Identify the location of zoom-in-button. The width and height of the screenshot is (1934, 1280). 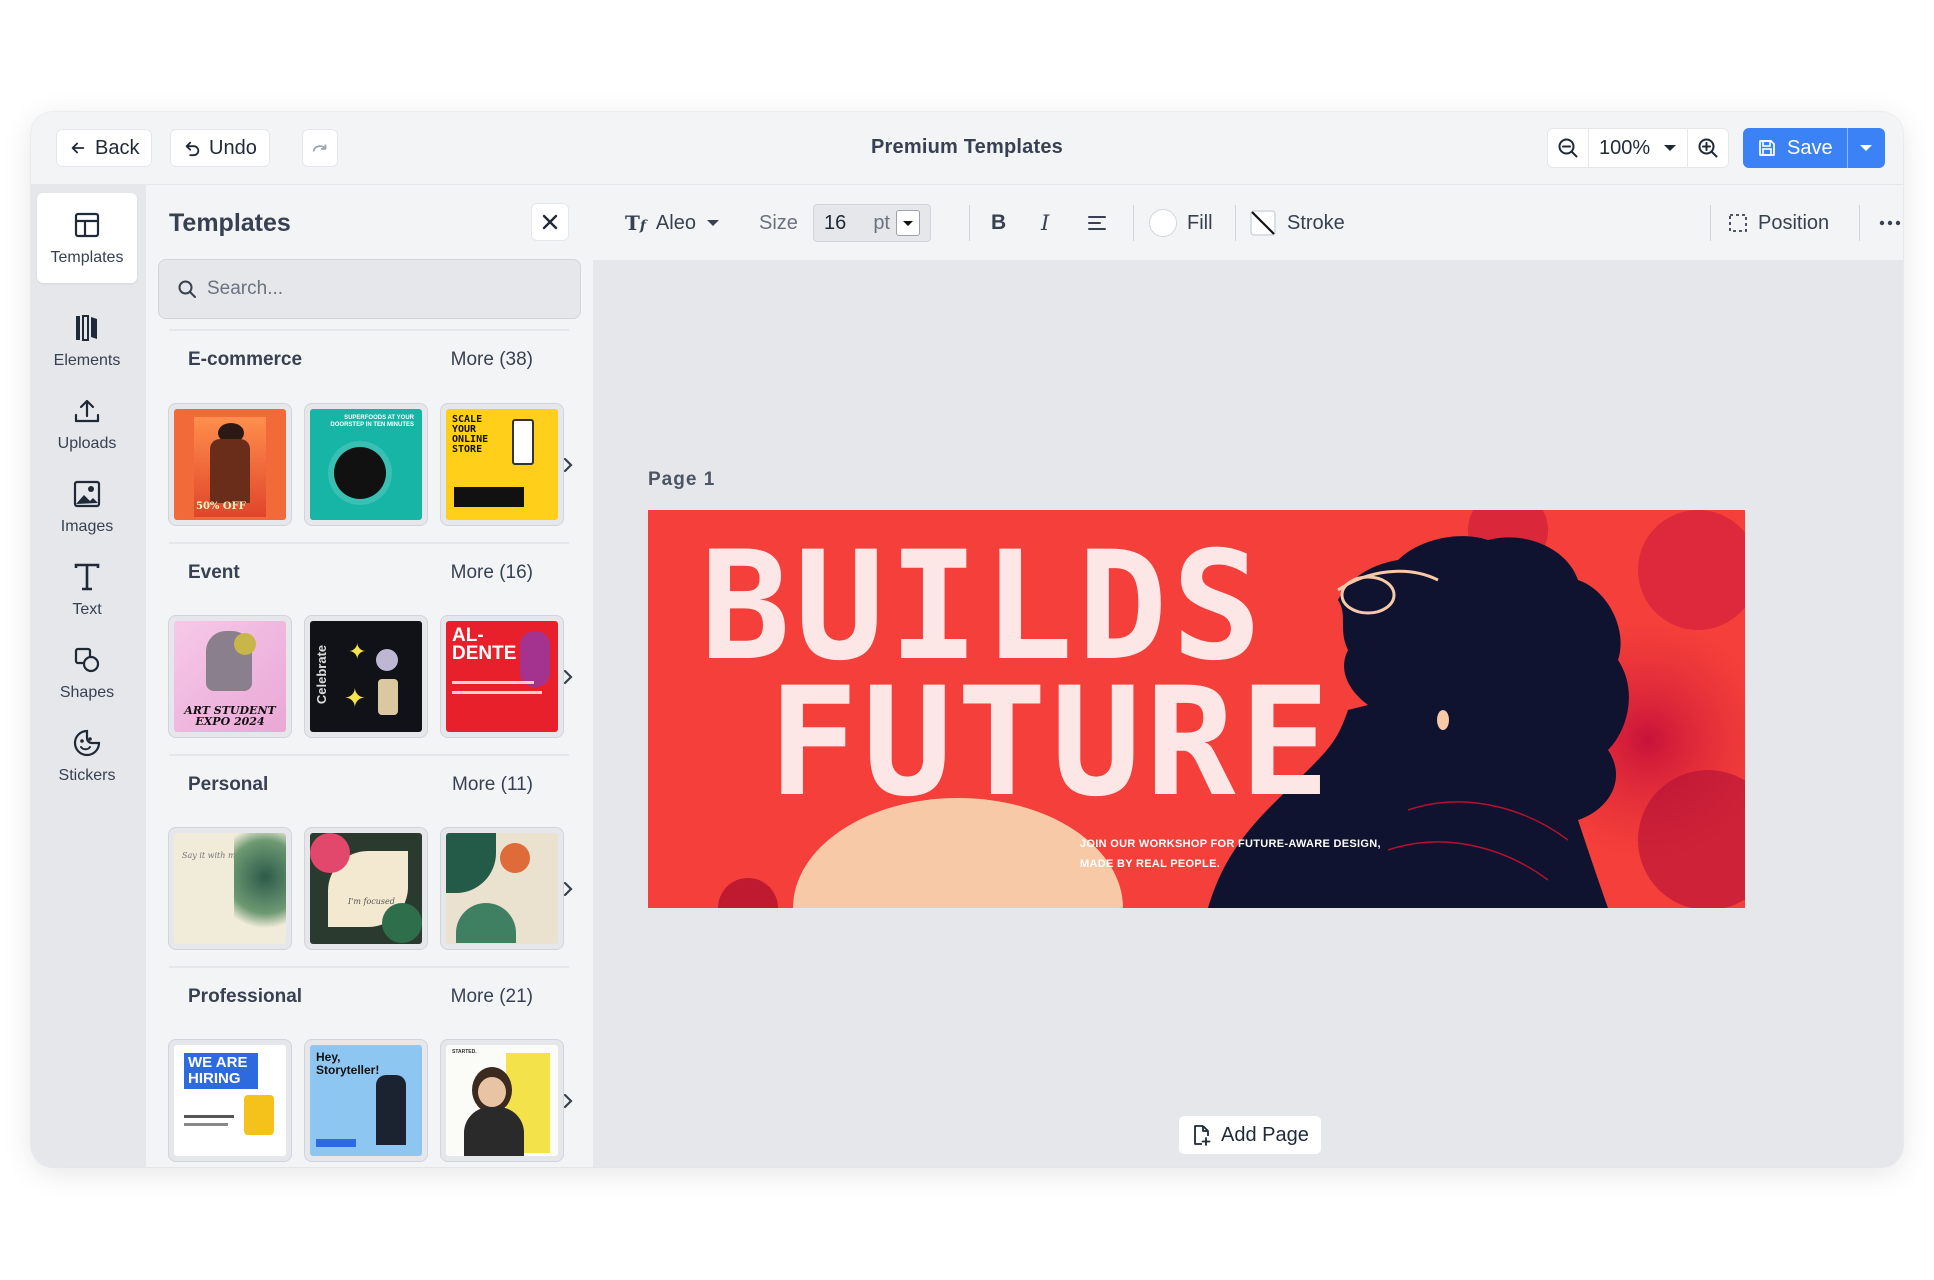
(1708, 148).